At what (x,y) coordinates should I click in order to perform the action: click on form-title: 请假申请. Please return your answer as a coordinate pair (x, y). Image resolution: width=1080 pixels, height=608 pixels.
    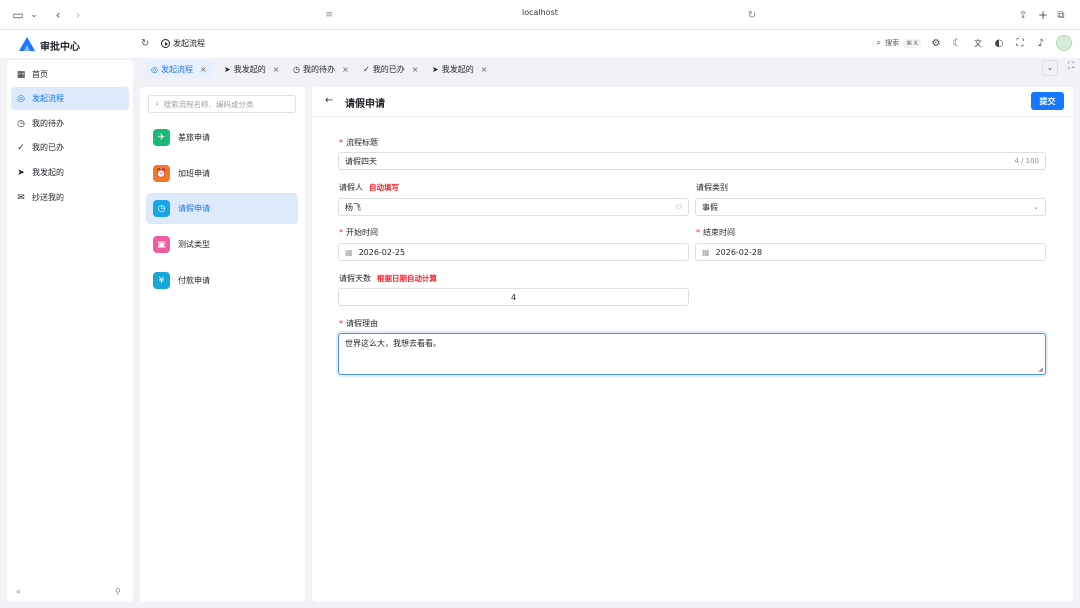
    Looking at the image, I should click on (365, 104).